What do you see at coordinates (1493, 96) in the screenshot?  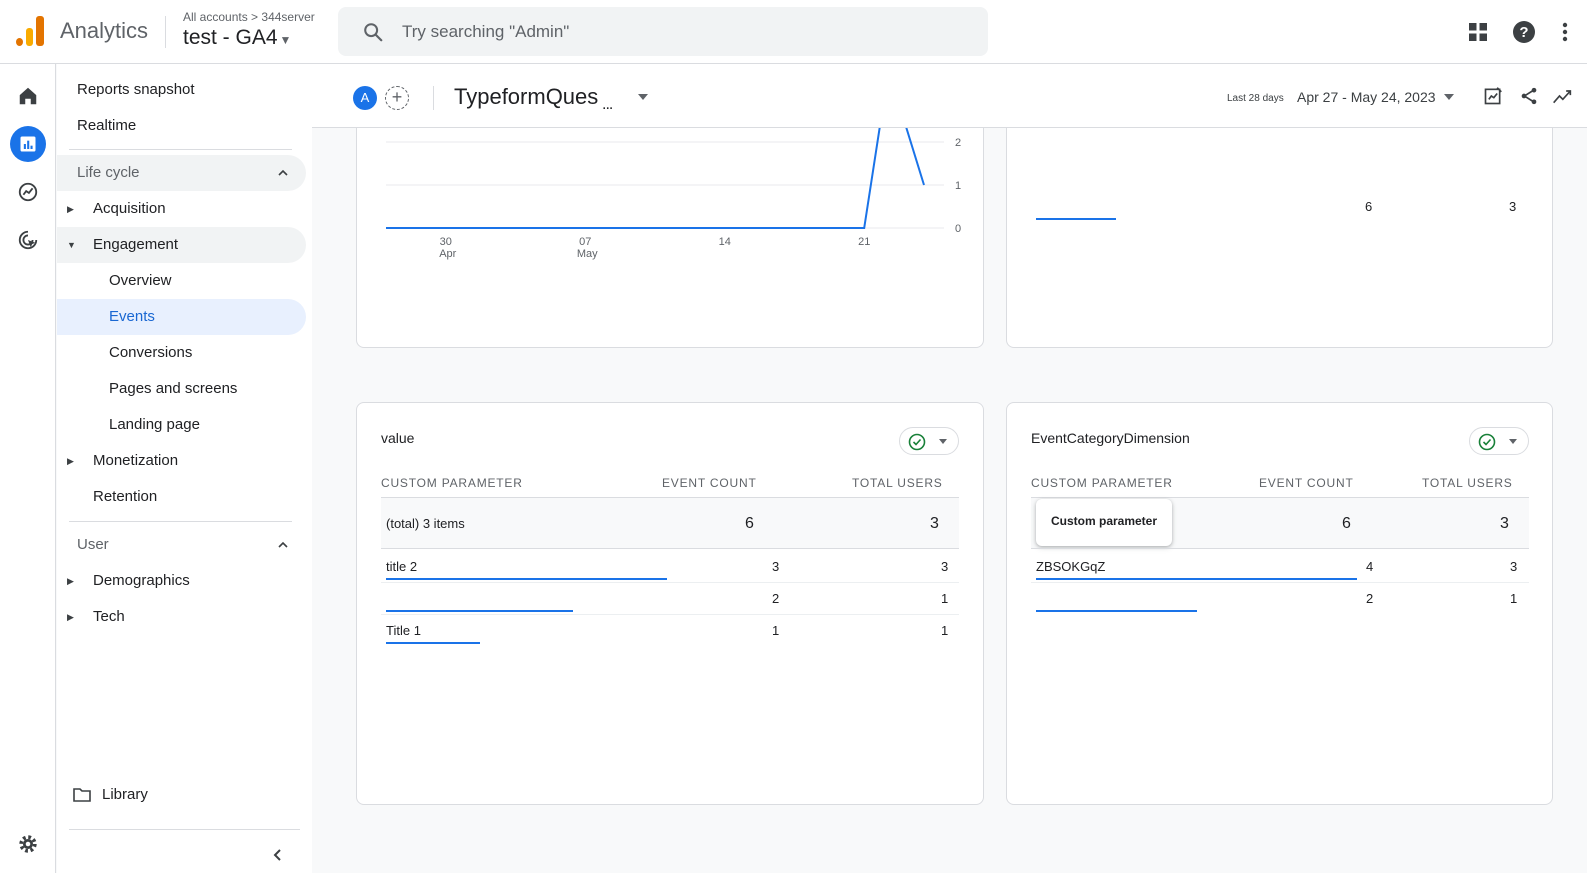 I see `customize-report-icon` at bounding box center [1493, 96].